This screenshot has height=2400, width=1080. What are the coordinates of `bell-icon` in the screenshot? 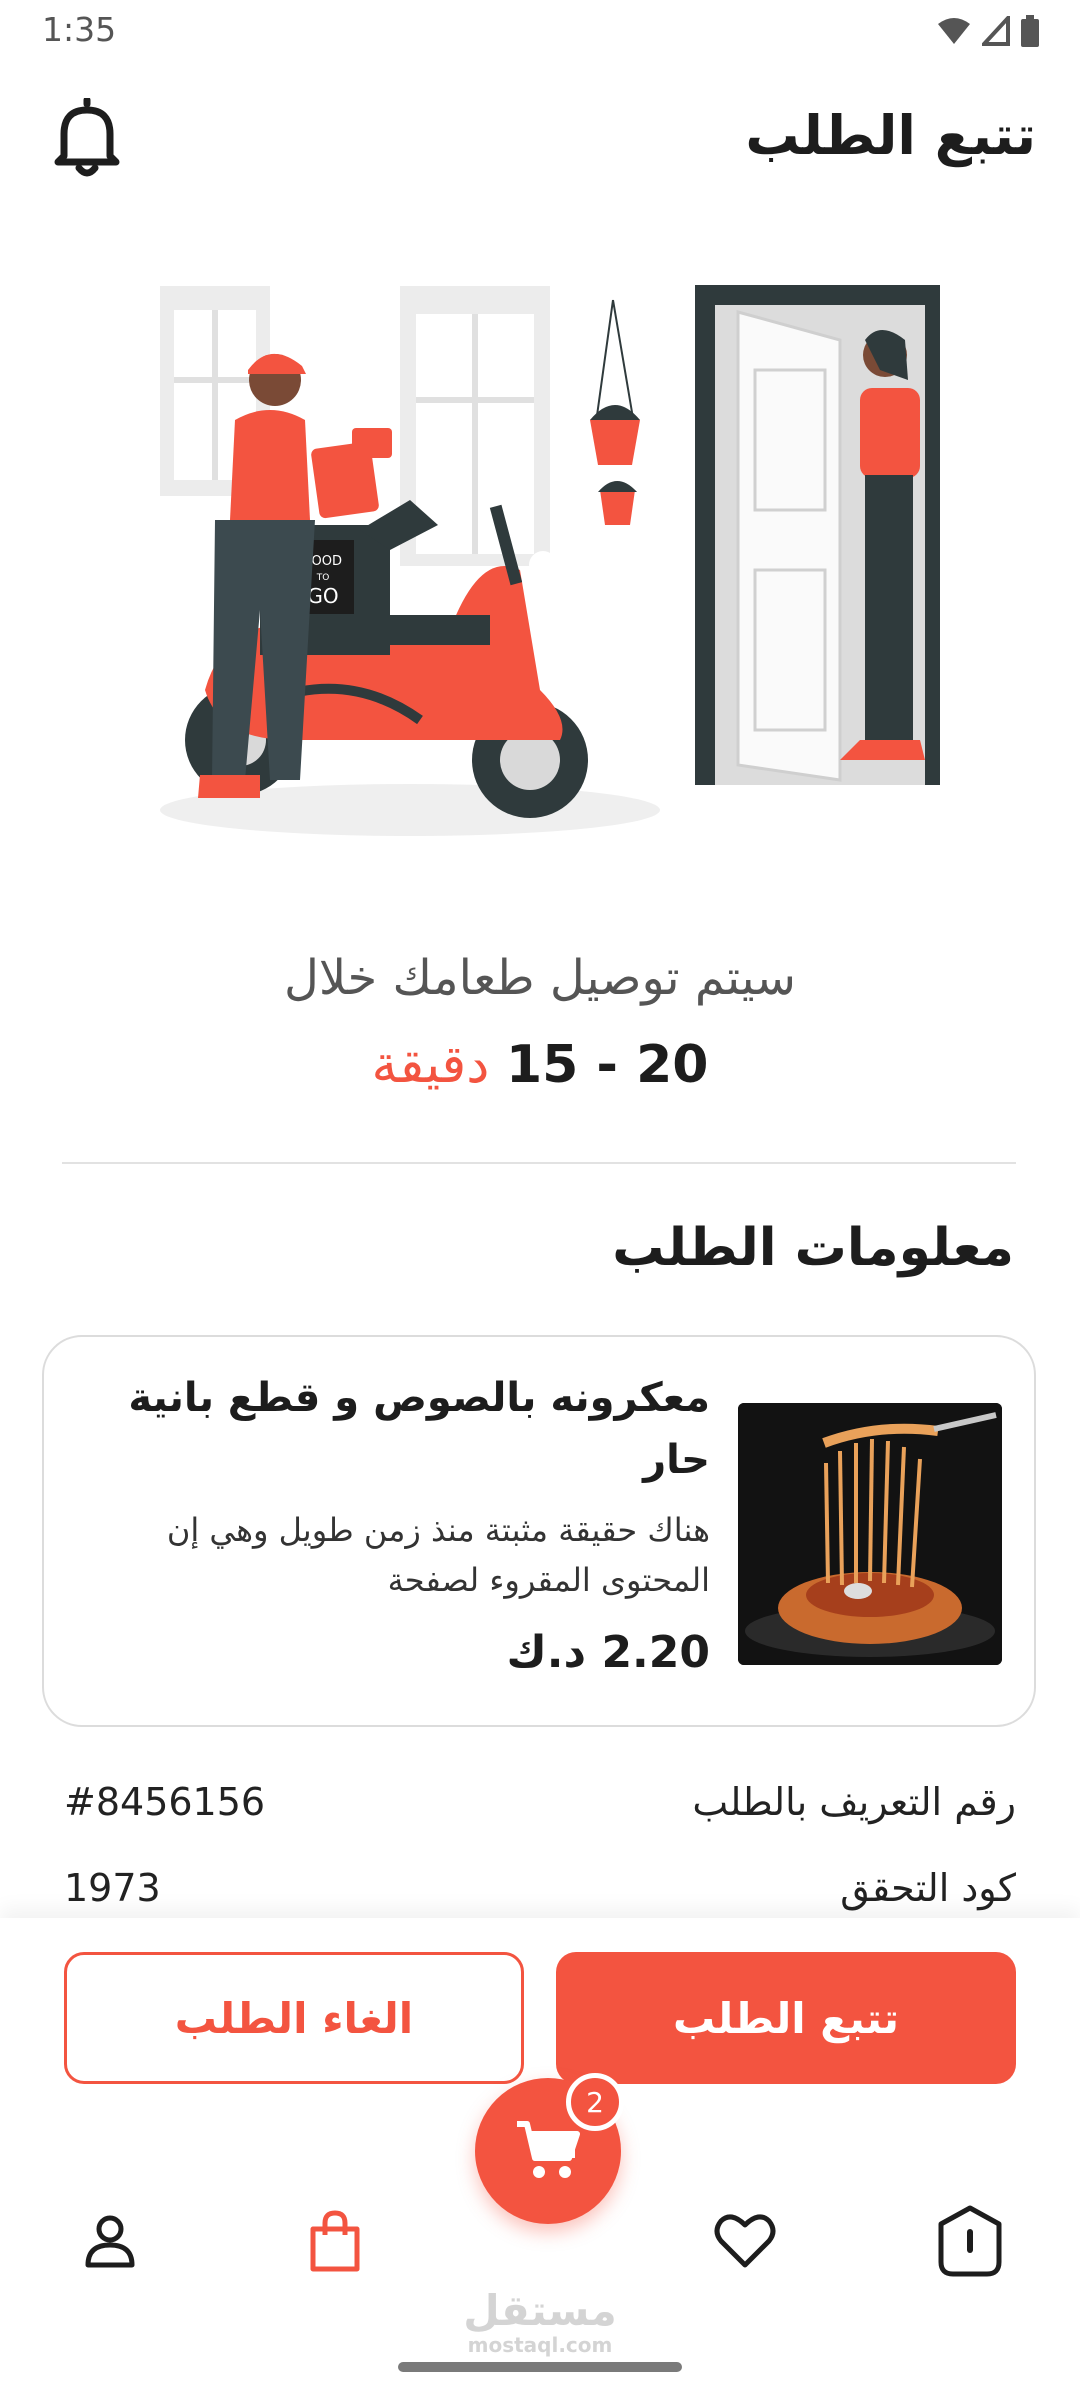 It's located at (87, 136).